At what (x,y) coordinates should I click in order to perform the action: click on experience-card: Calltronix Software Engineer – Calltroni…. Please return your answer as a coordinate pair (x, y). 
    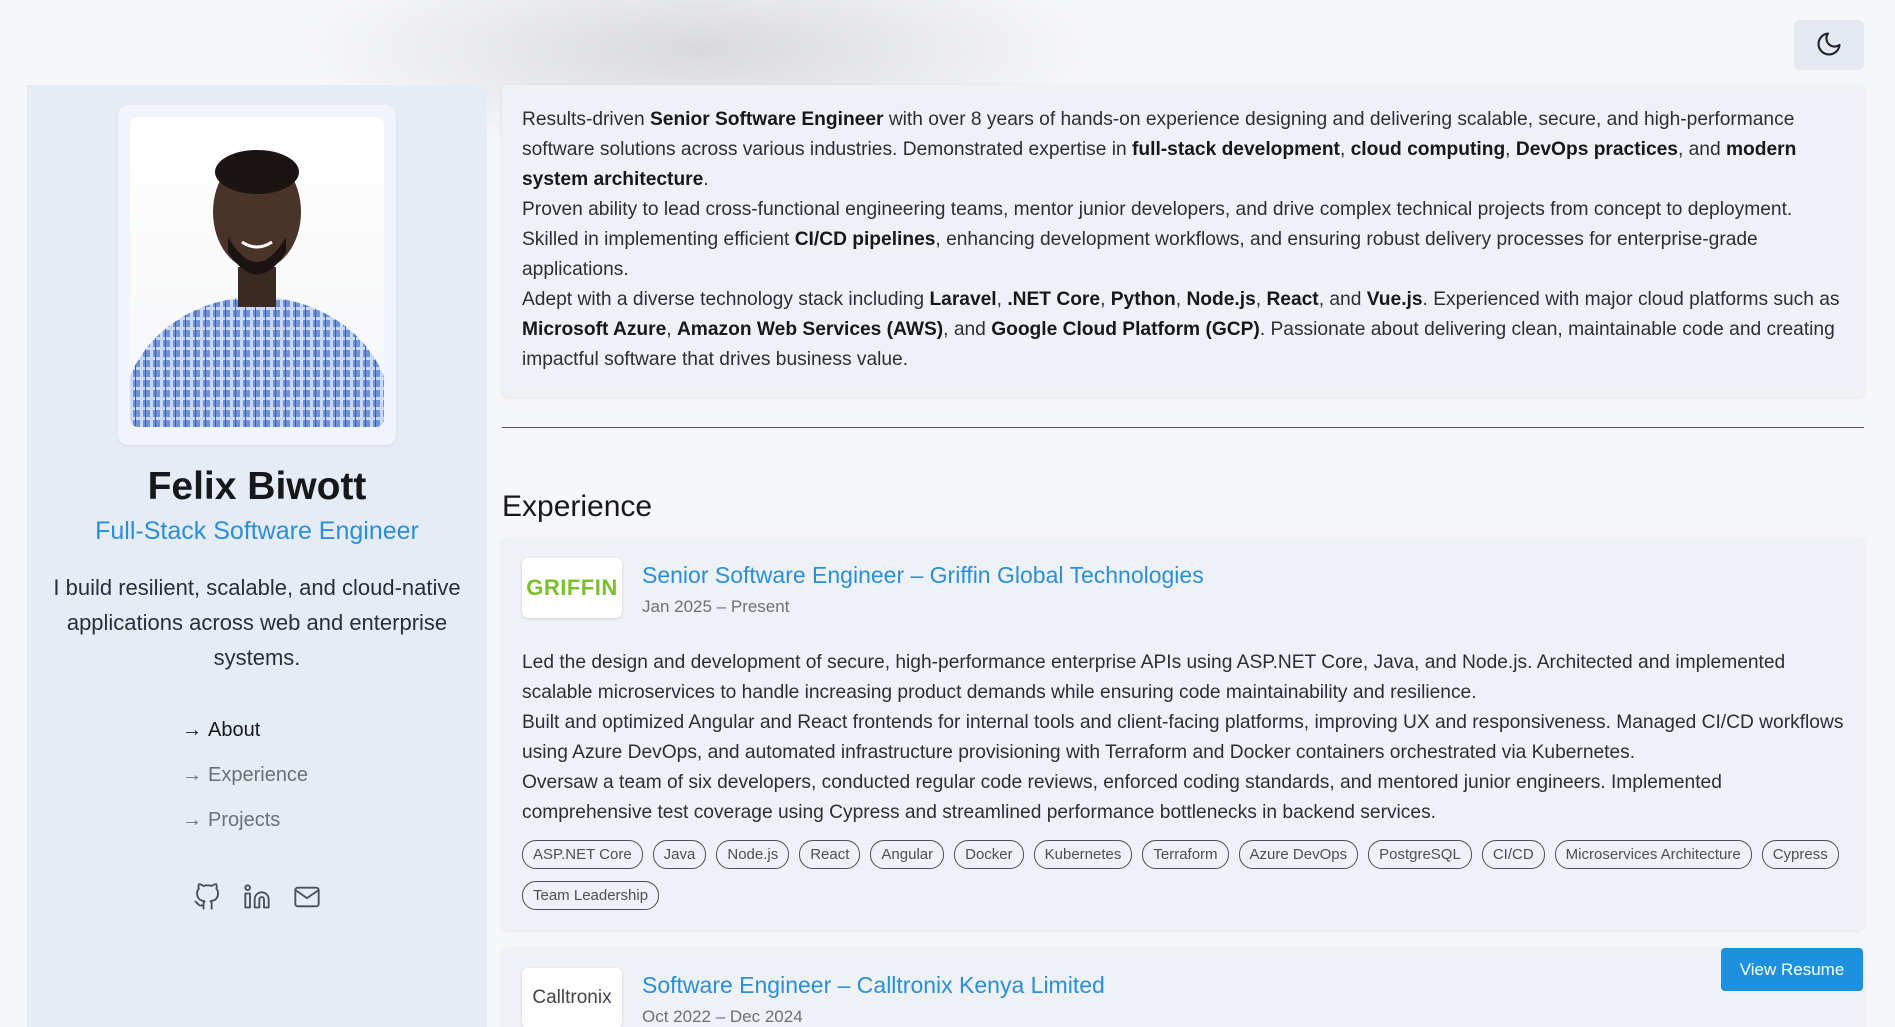
    Looking at the image, I should click on (1183, 987).